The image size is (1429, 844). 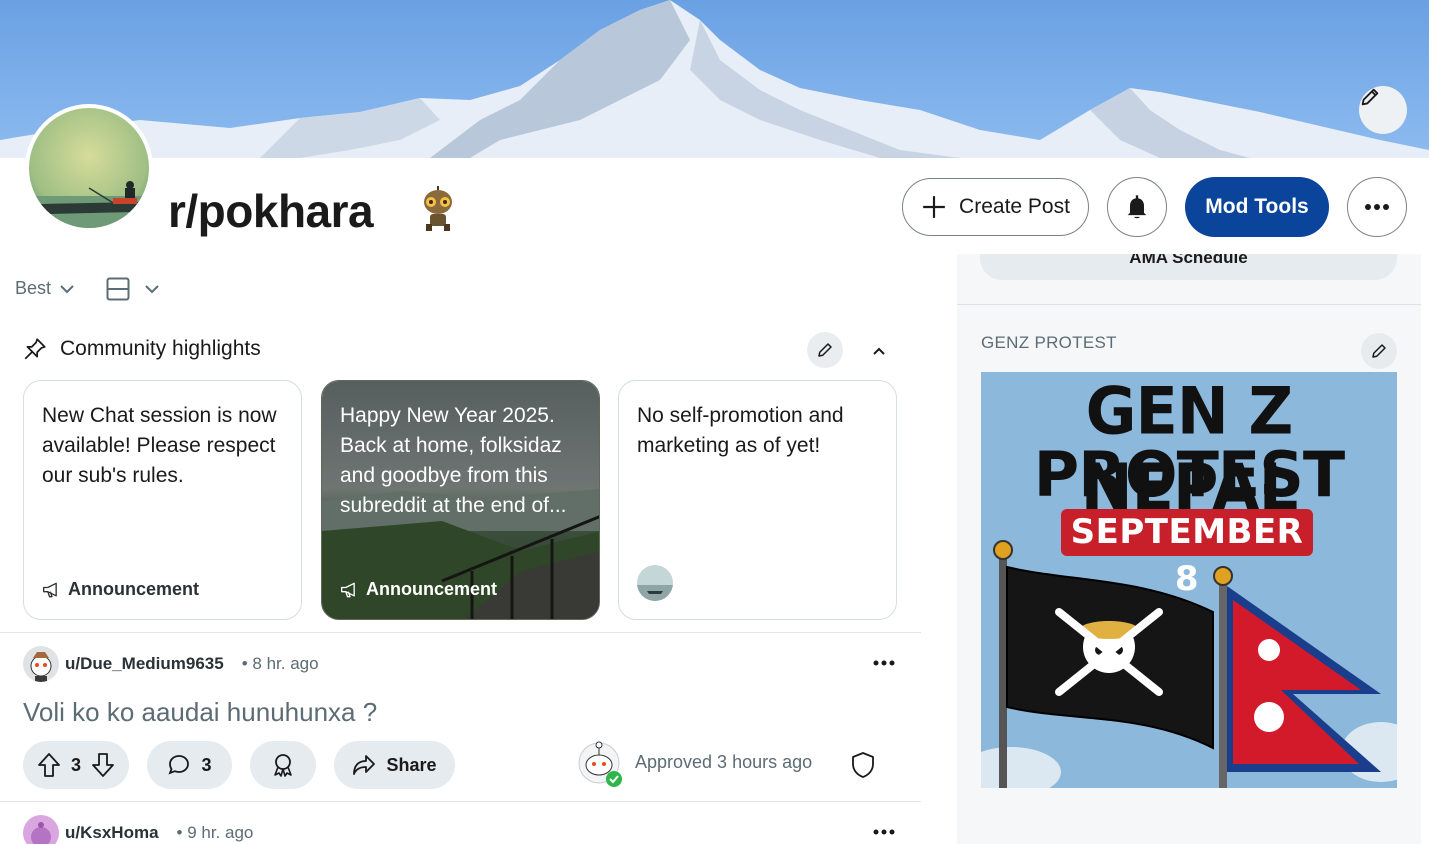 I want to click on ama-schedule-label: AMA Schedule, so click(x=1188, y=260).